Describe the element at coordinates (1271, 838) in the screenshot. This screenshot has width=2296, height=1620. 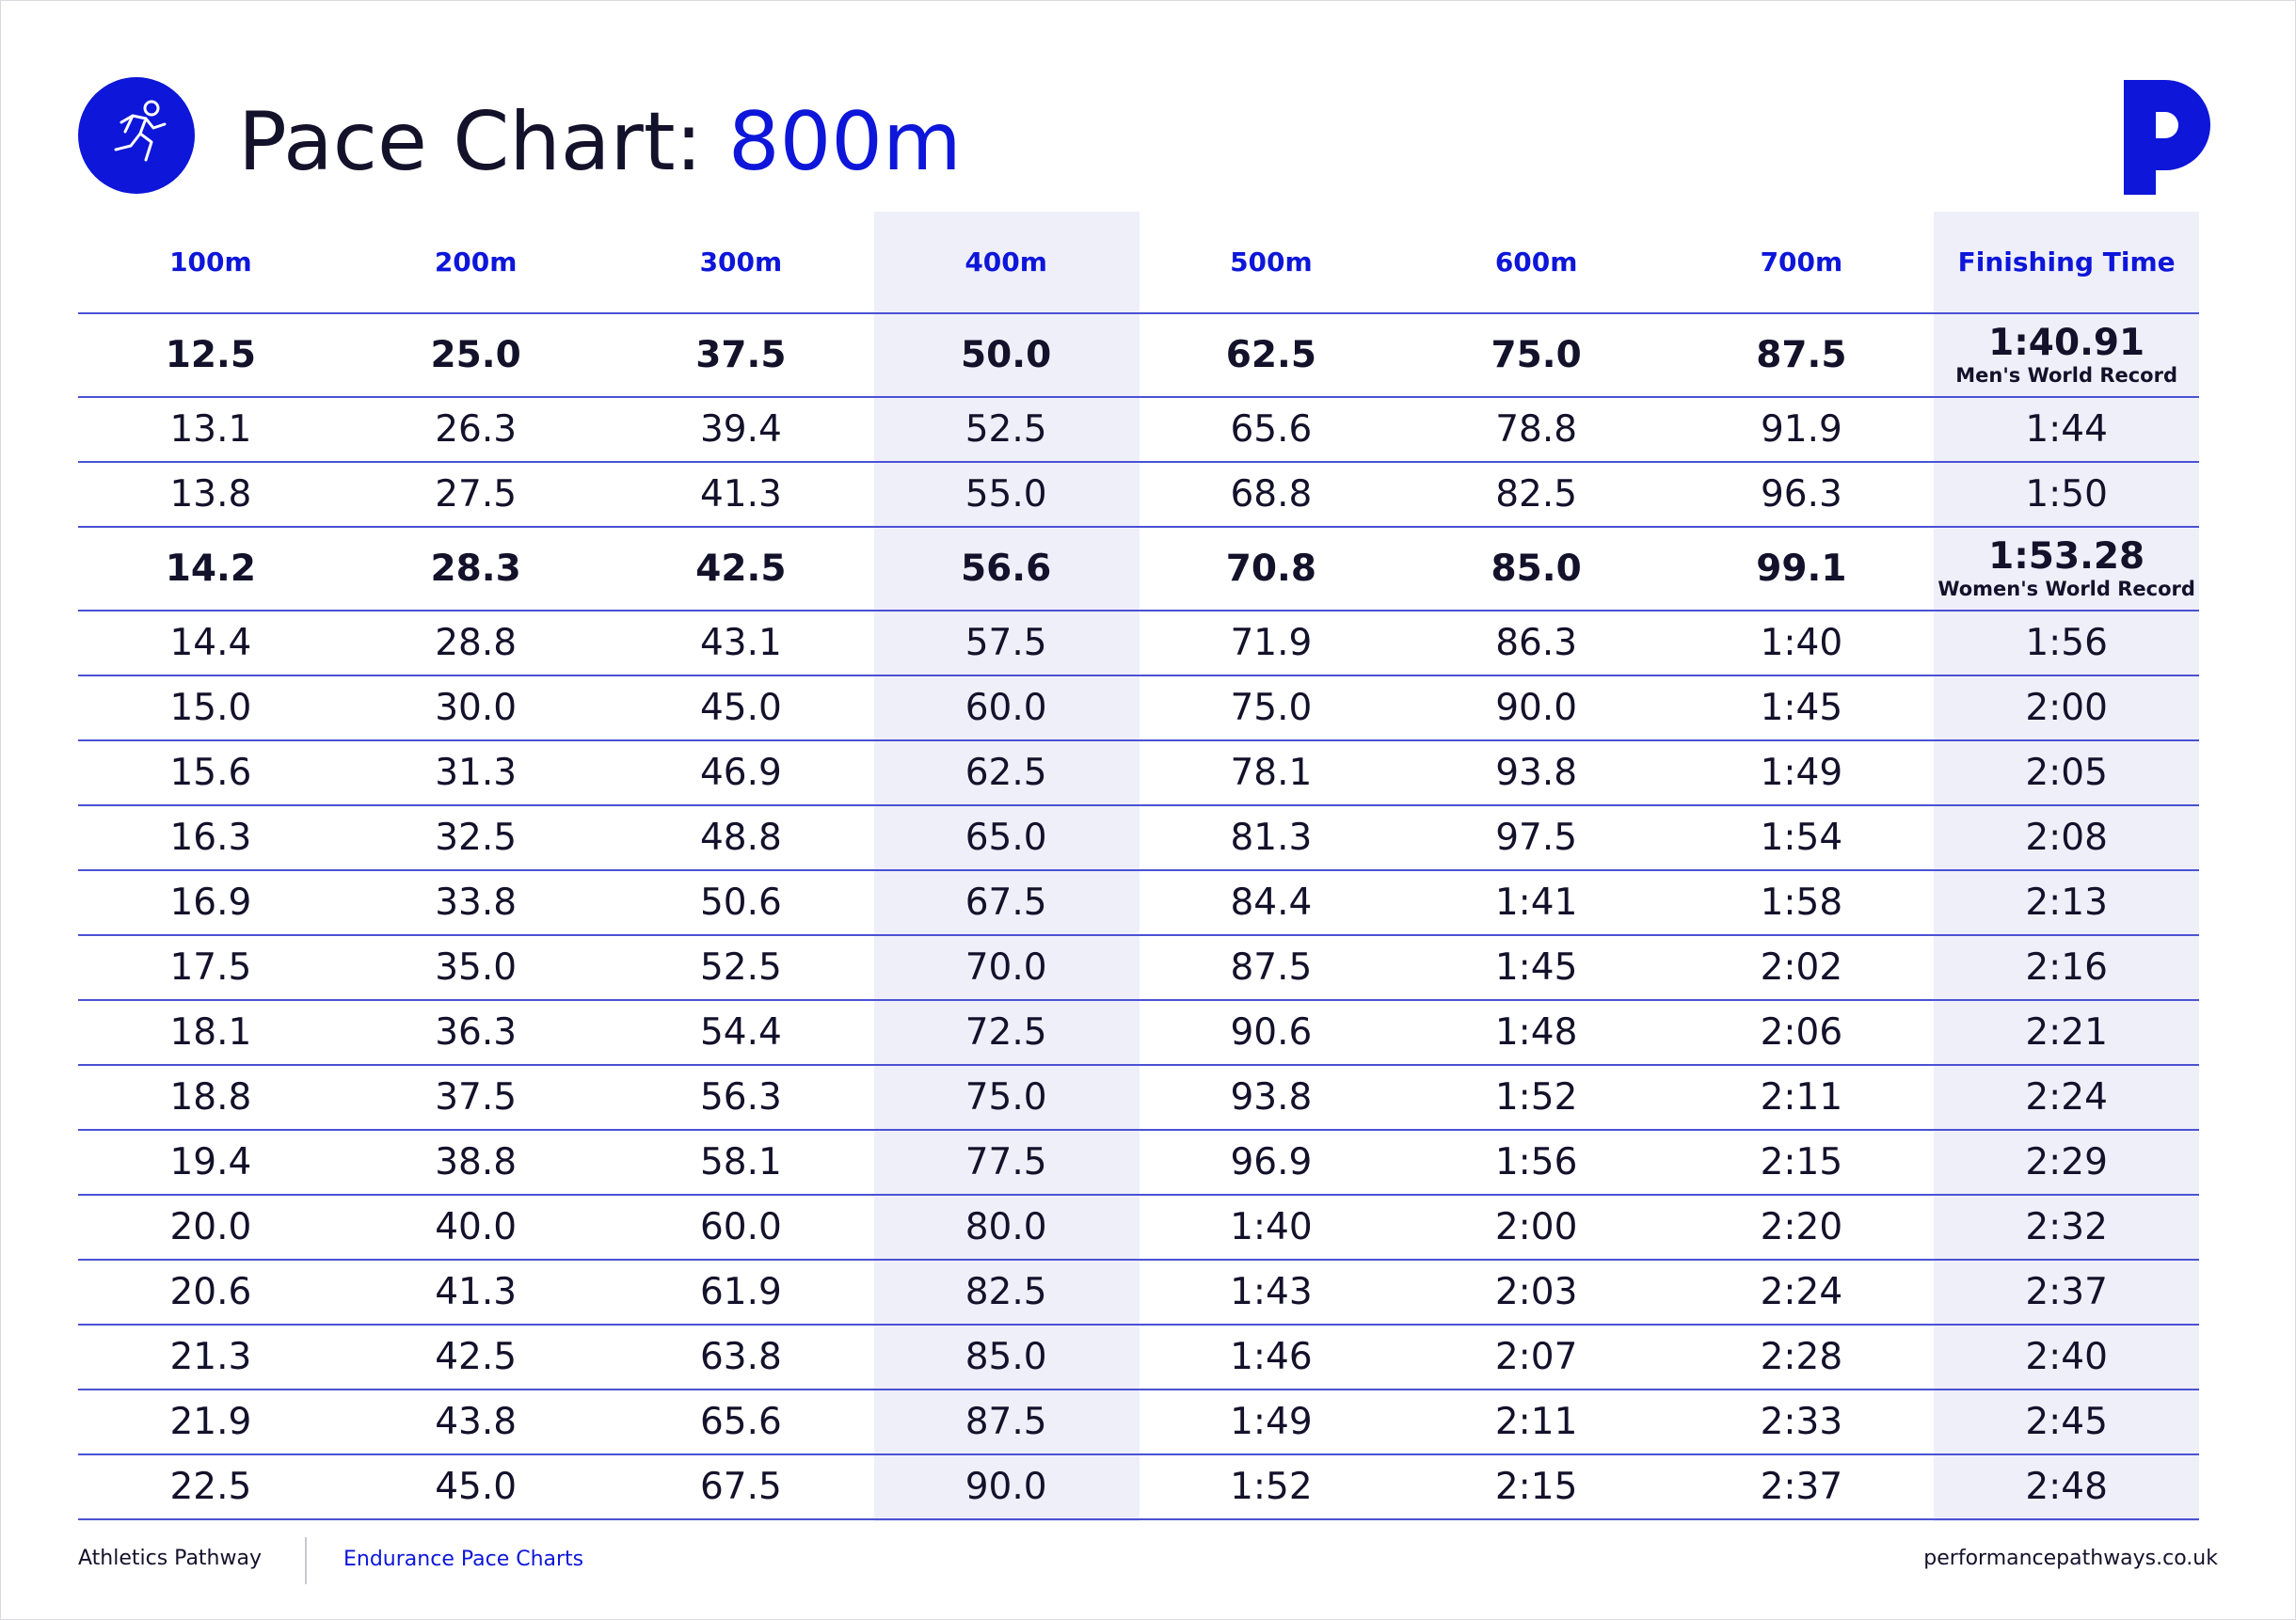
I see `split-cell: 81.3` at that location.